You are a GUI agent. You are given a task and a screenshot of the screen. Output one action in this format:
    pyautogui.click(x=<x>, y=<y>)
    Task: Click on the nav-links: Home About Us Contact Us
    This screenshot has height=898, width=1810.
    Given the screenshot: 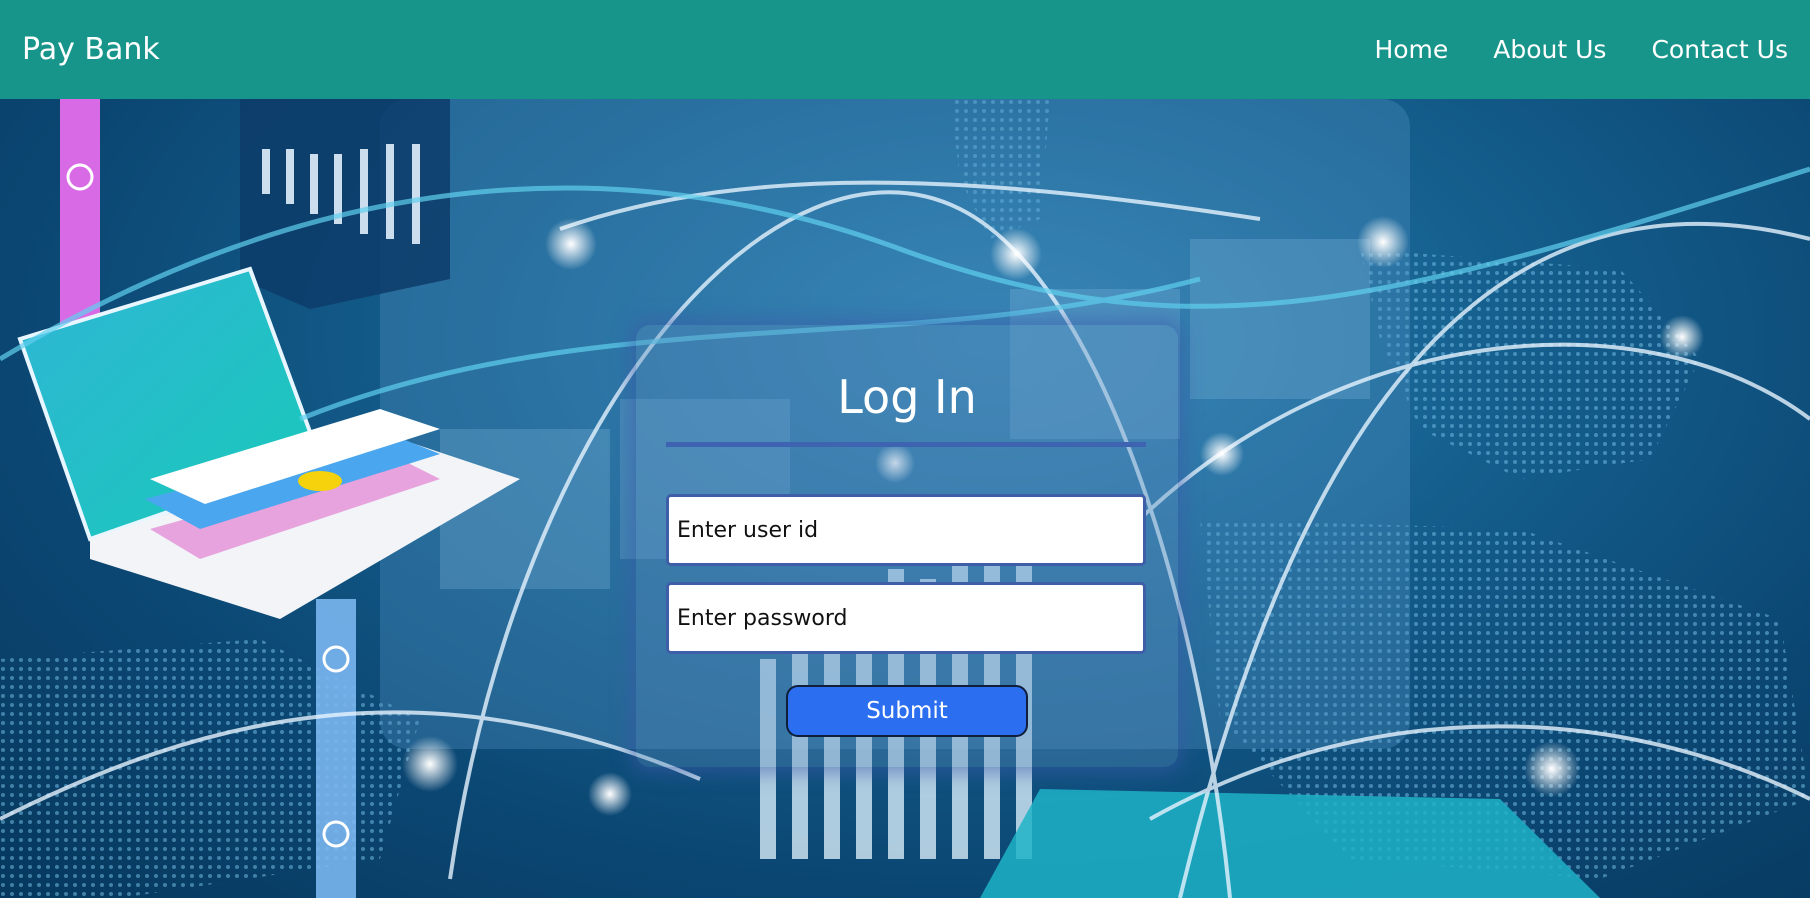 What is the action you would take?
    pyautogui.click(x=1581, y=49)
    